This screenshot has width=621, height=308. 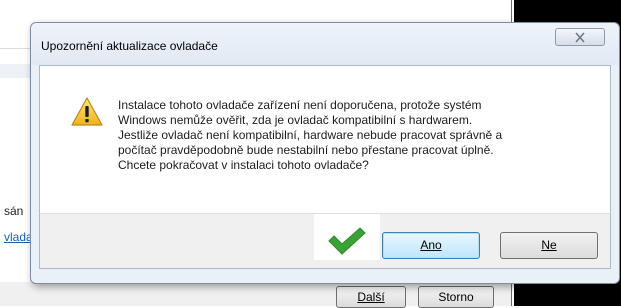 I want to click on yes-button-label: Ano, so click(x=431, y=245).